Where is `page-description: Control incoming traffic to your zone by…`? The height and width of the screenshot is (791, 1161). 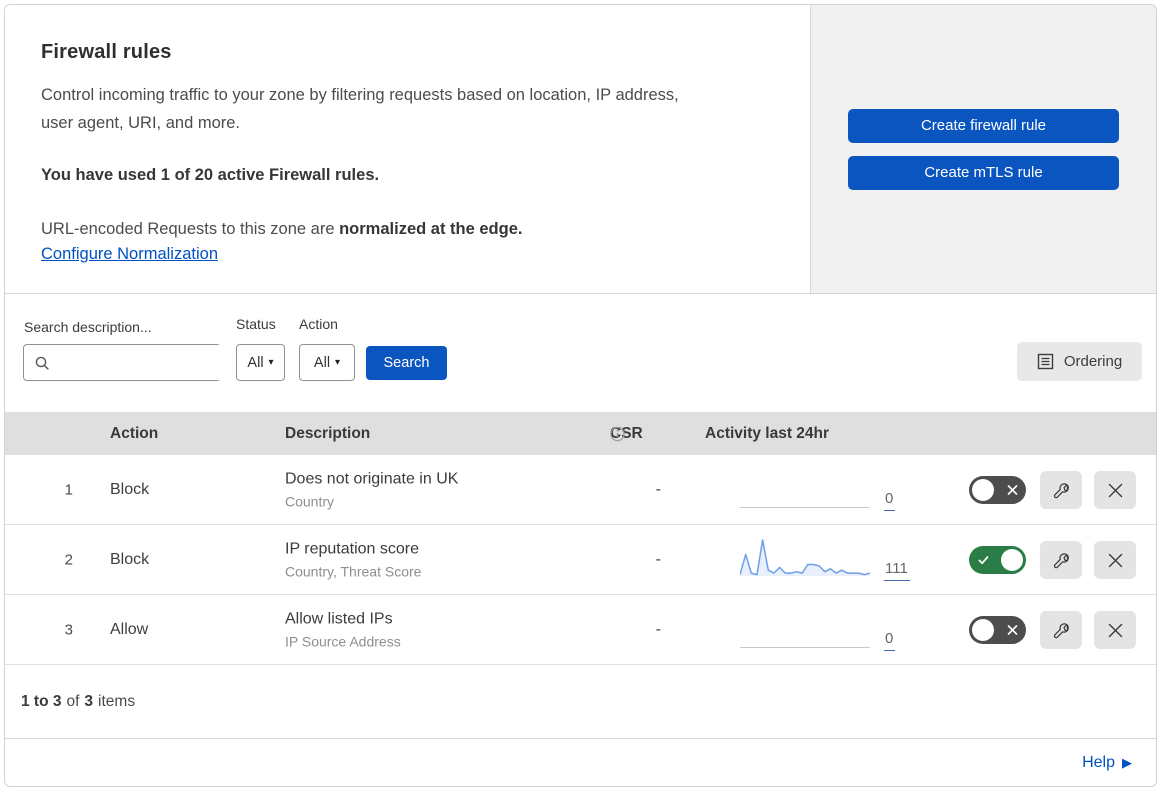 page-description: Control incoming traffic to your zone by… is located at coordinates (405, 109).